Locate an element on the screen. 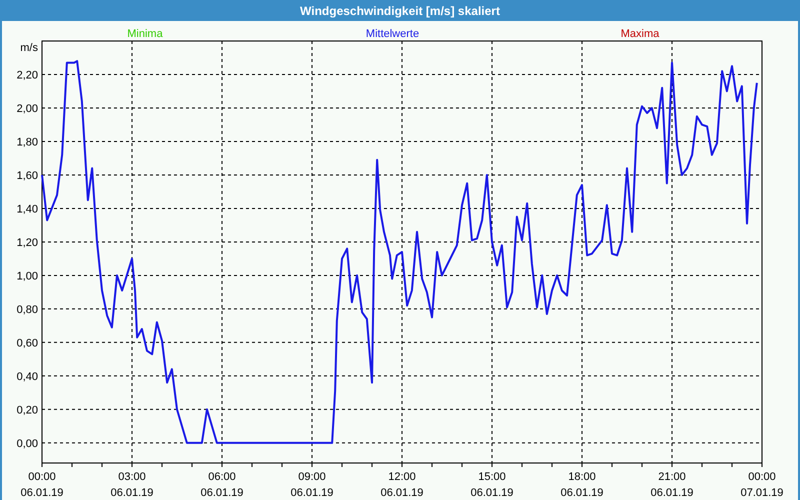  y-axis-label: 0,80 is located at coordinates (27, 310).